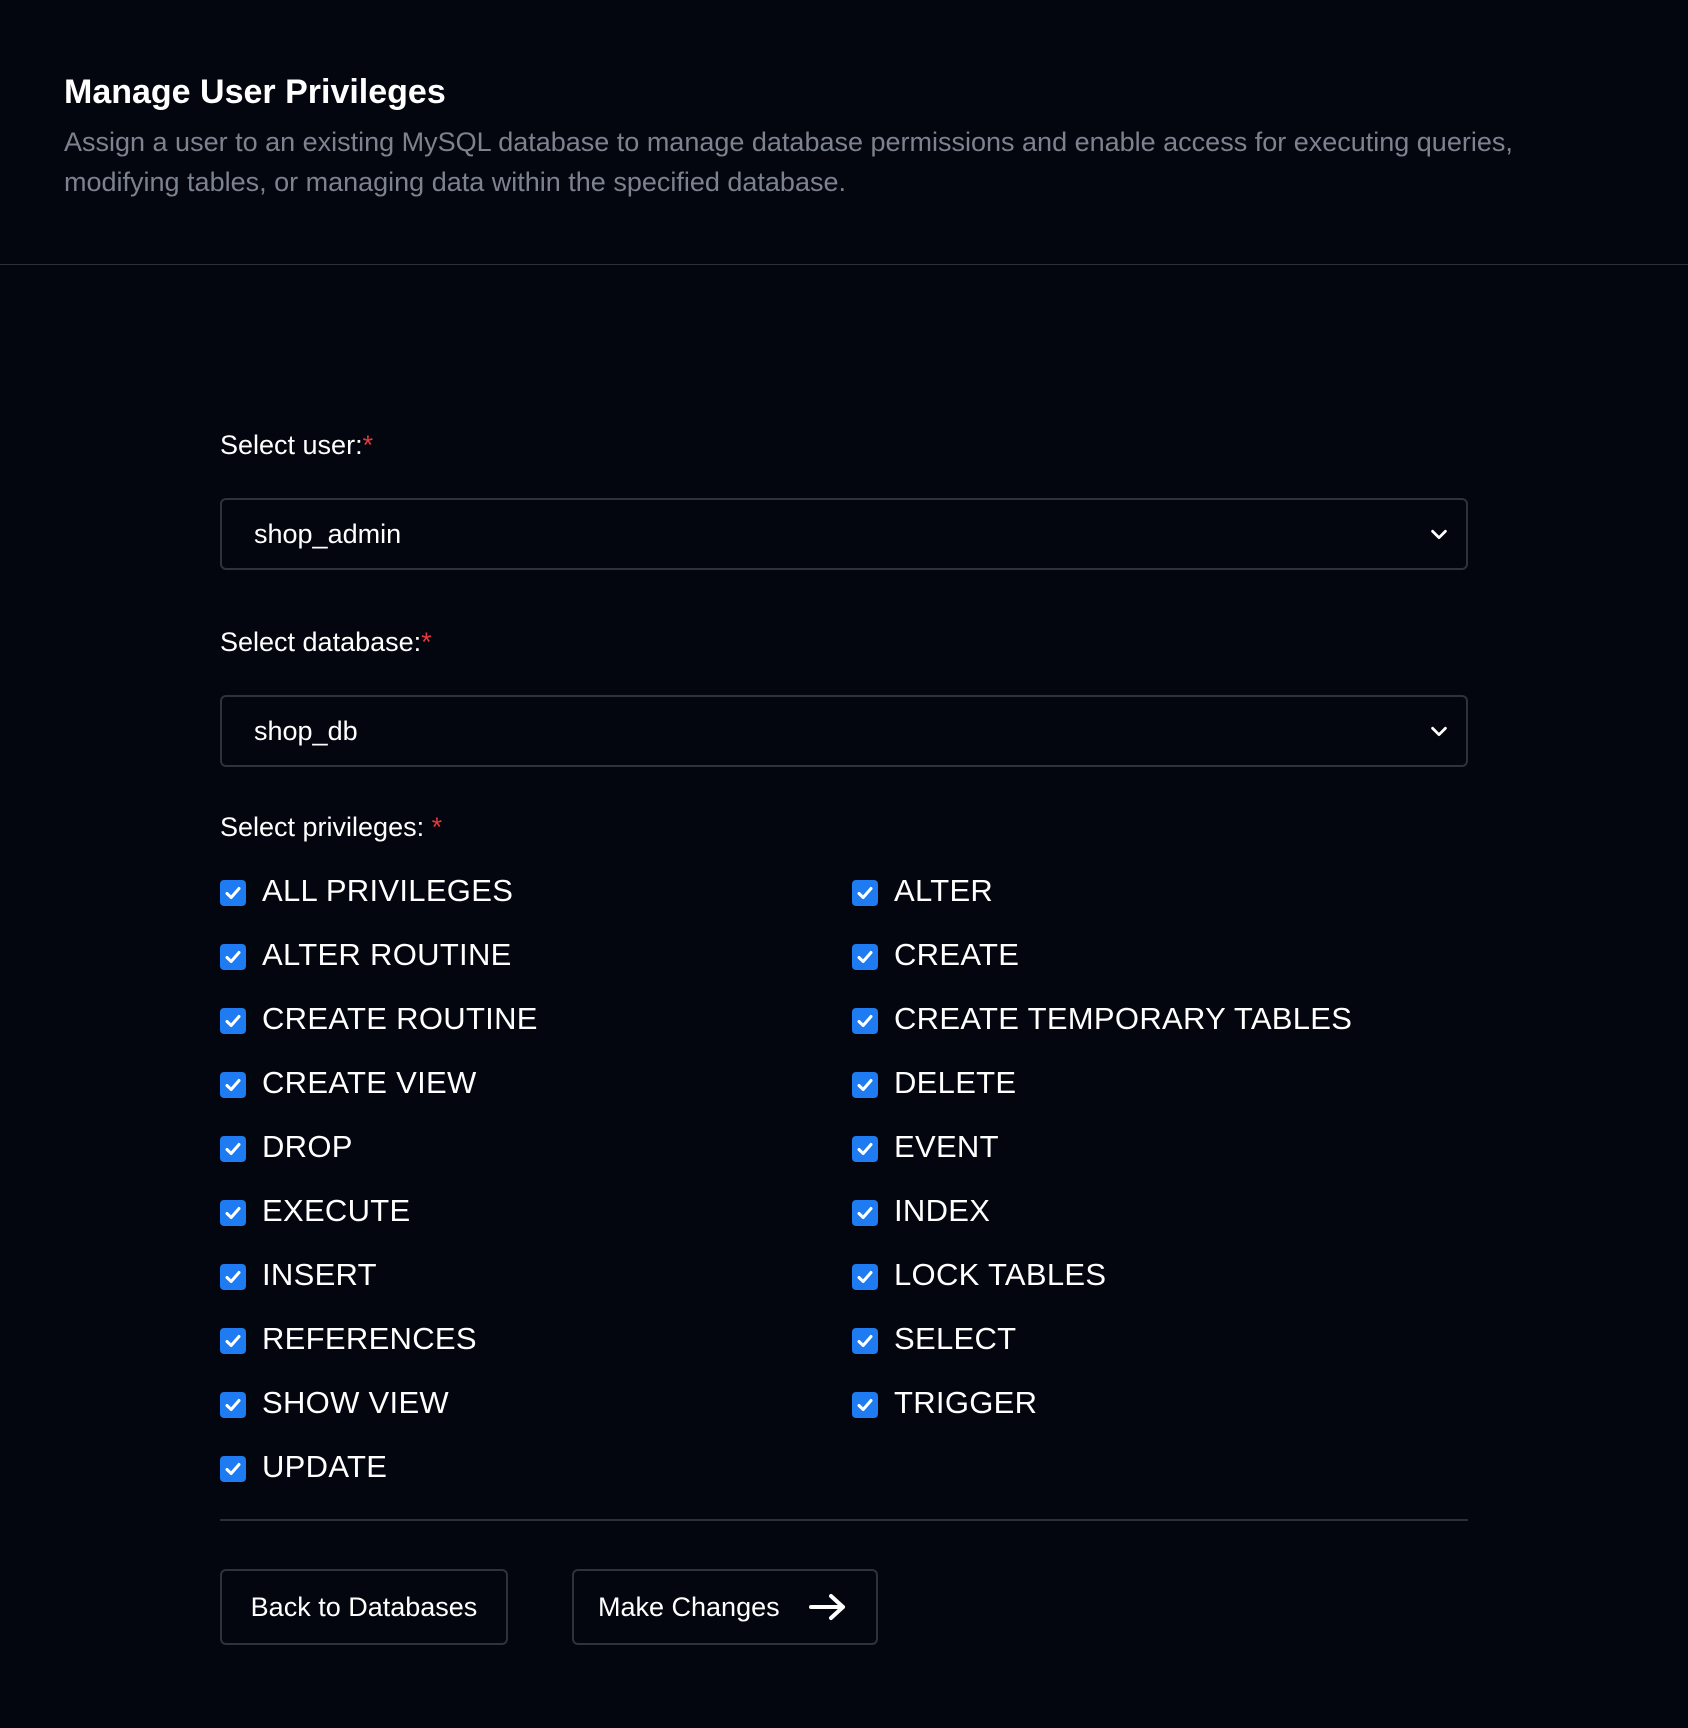  What do you see at coordinates (319, 1274) in the screenshot?
I see `privilege-label: INSERT` at bounding box center [319, 1274].